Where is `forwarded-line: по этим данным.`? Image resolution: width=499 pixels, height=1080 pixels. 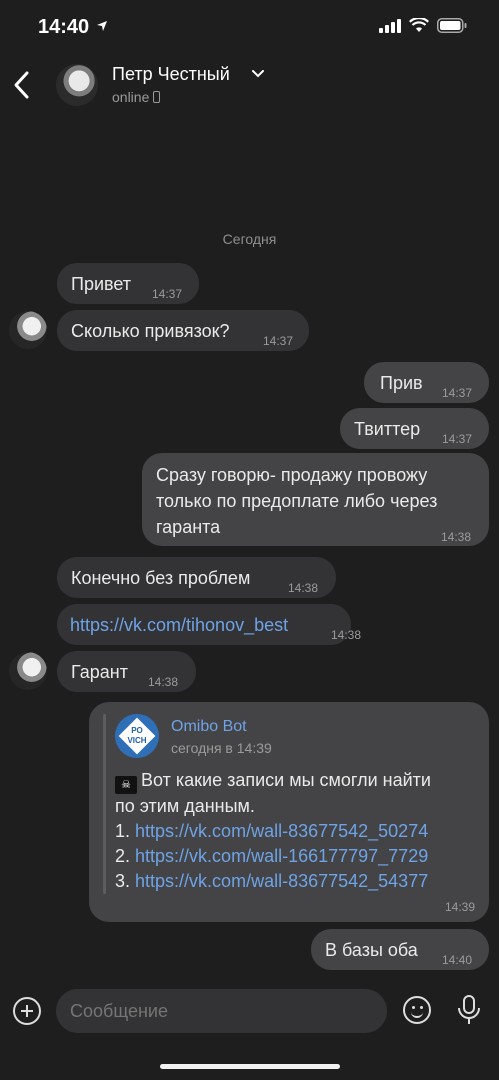
forwarded-line: по этим данным. is located at coordinates (185, 806).